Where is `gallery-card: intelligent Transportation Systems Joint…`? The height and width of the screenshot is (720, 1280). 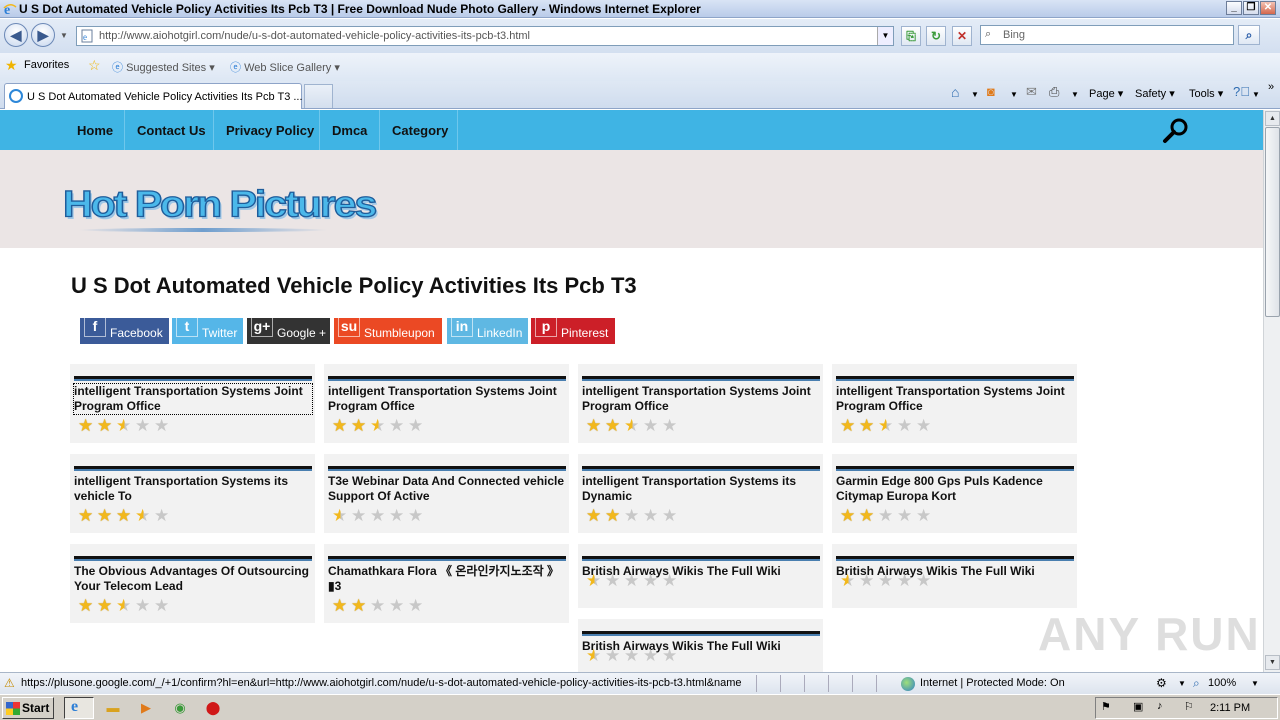 gallery-card: intelligent Transportation Systems Joint… is located at coordinates (192, 403).